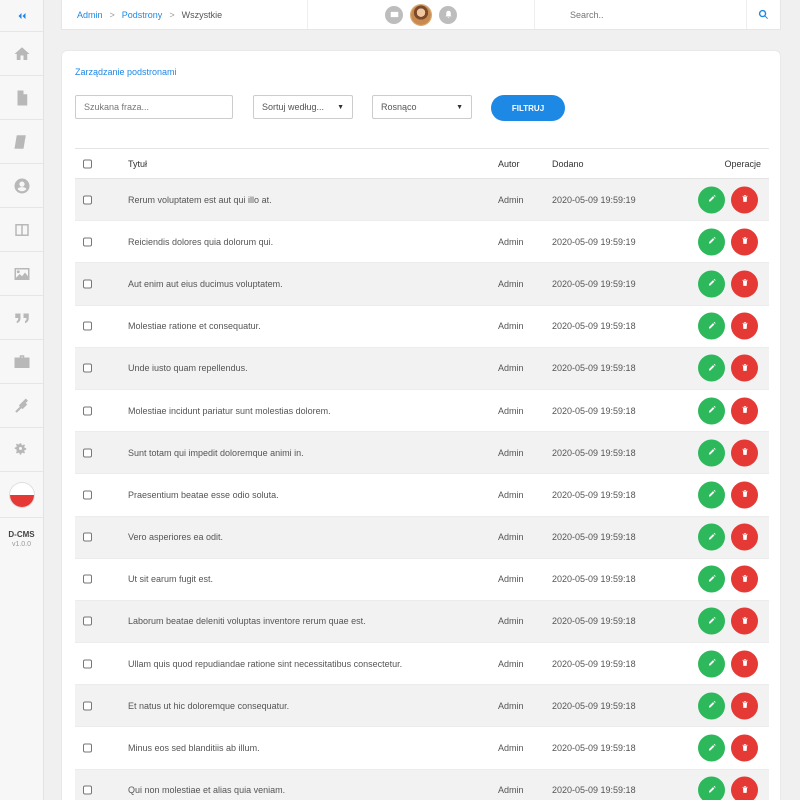  What do you see at coordinates (21, 450) in the screenshot?
I see `sidebar-item-settings` at bounding box center [21, 450].